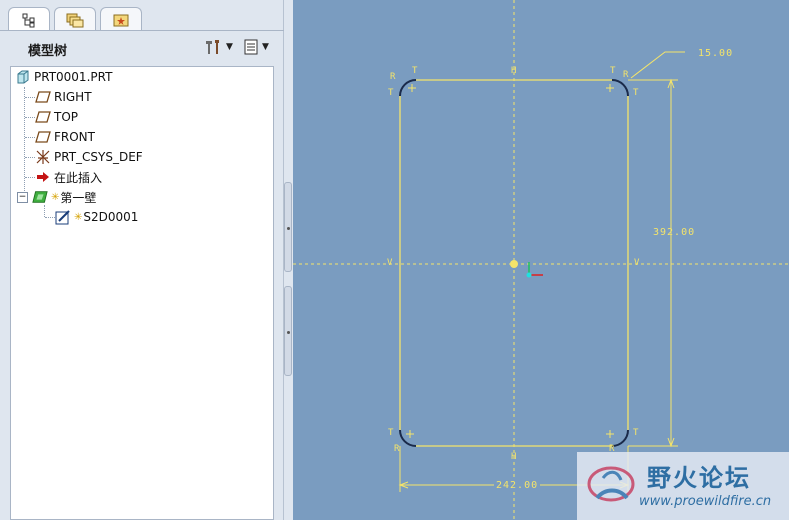 The height and width of the screenshot is (520, 789). I want to click on show-dropdown-button: ▼, so click(256, 47).